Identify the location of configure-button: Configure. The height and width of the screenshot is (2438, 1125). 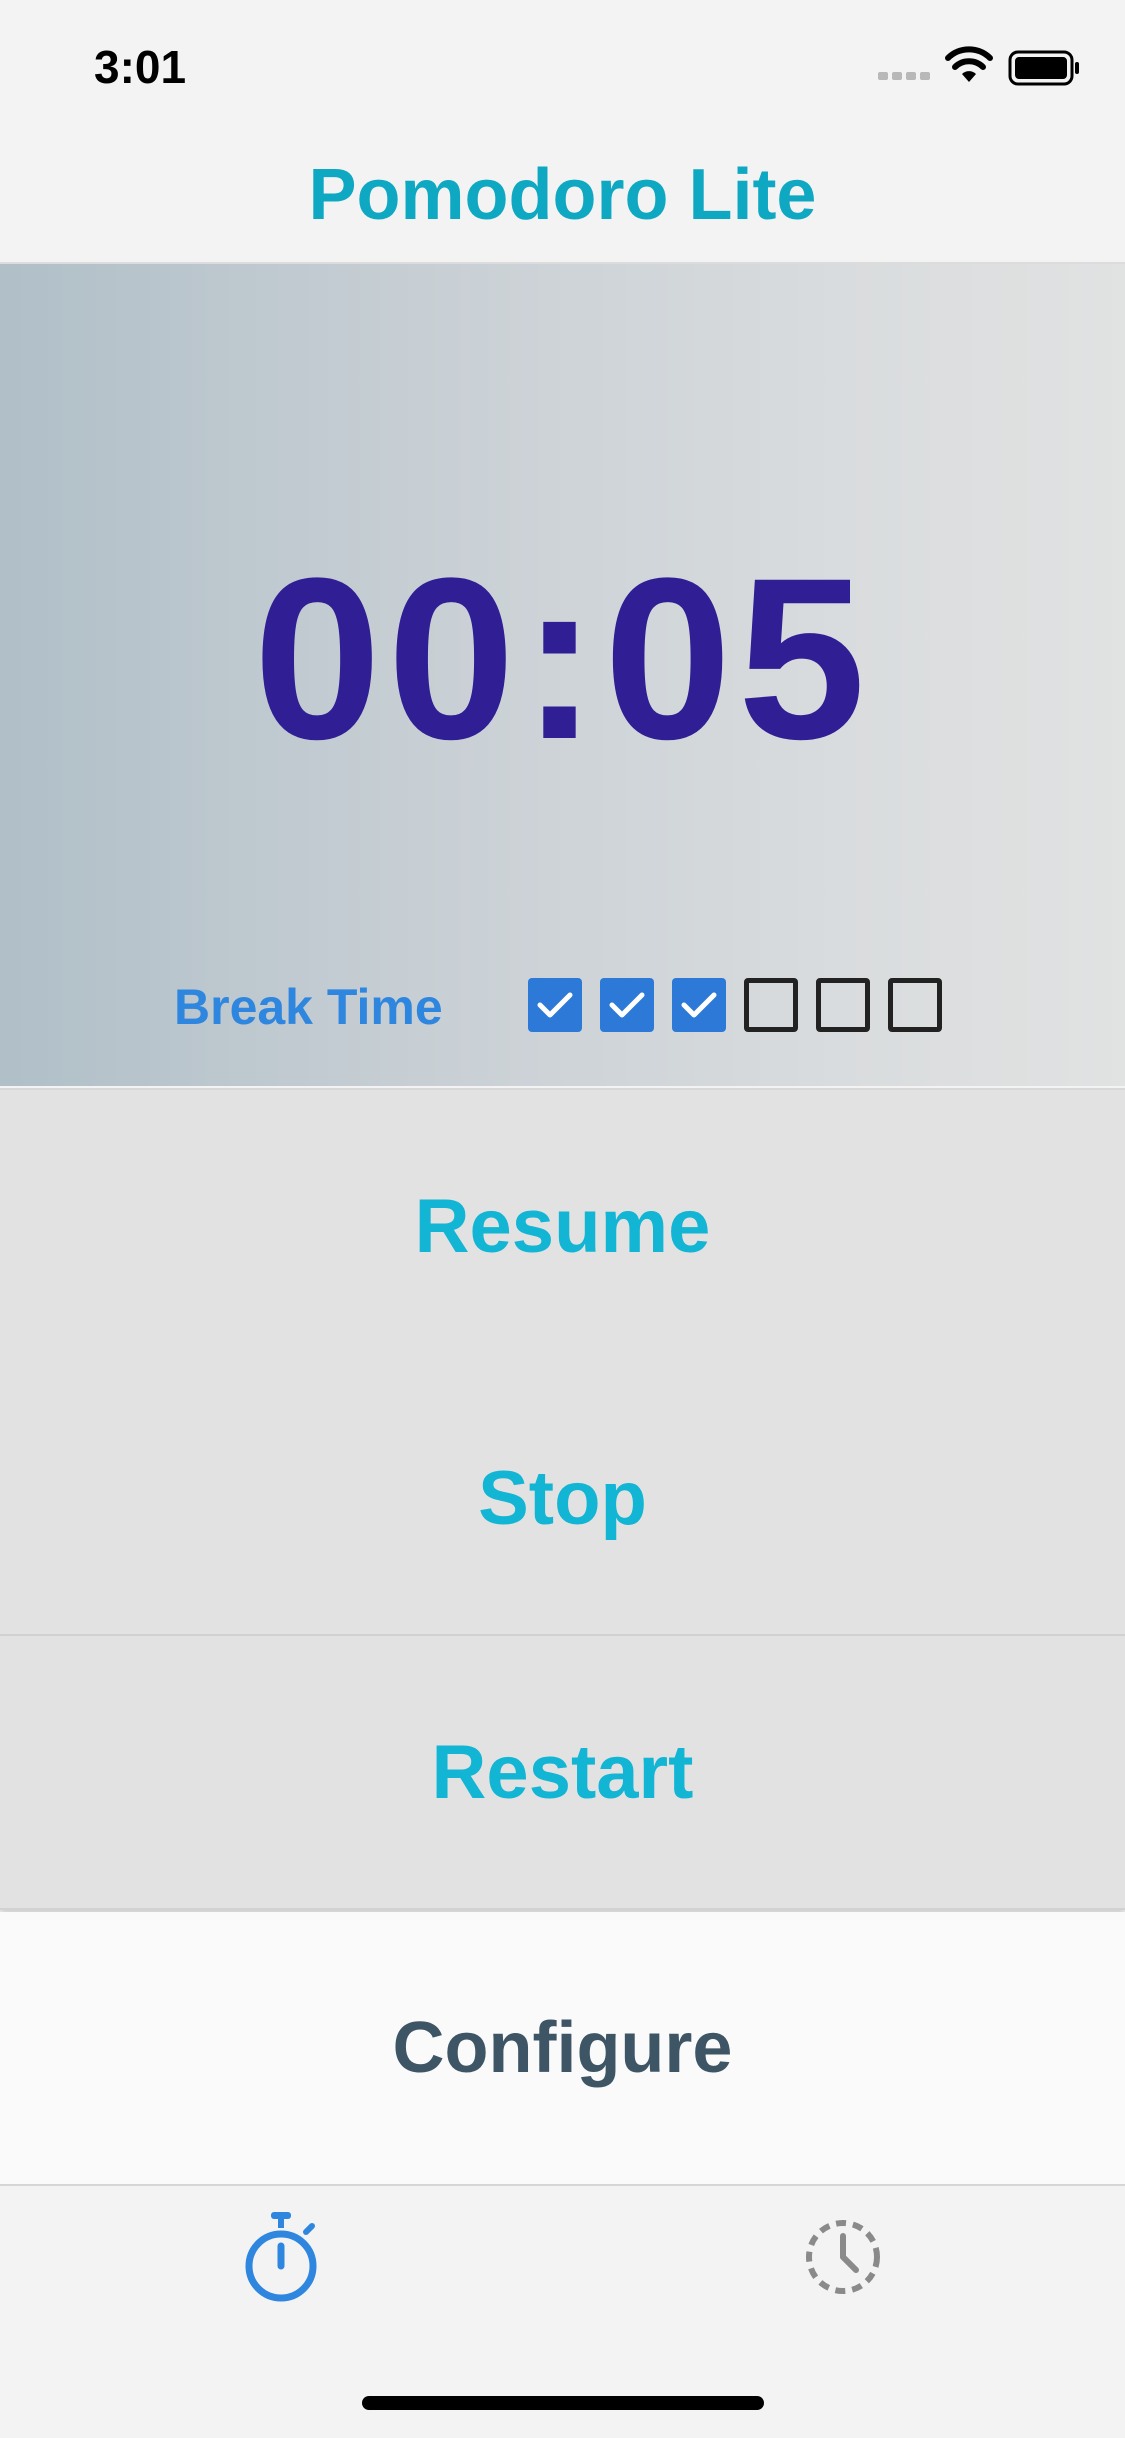
(562, 2048).